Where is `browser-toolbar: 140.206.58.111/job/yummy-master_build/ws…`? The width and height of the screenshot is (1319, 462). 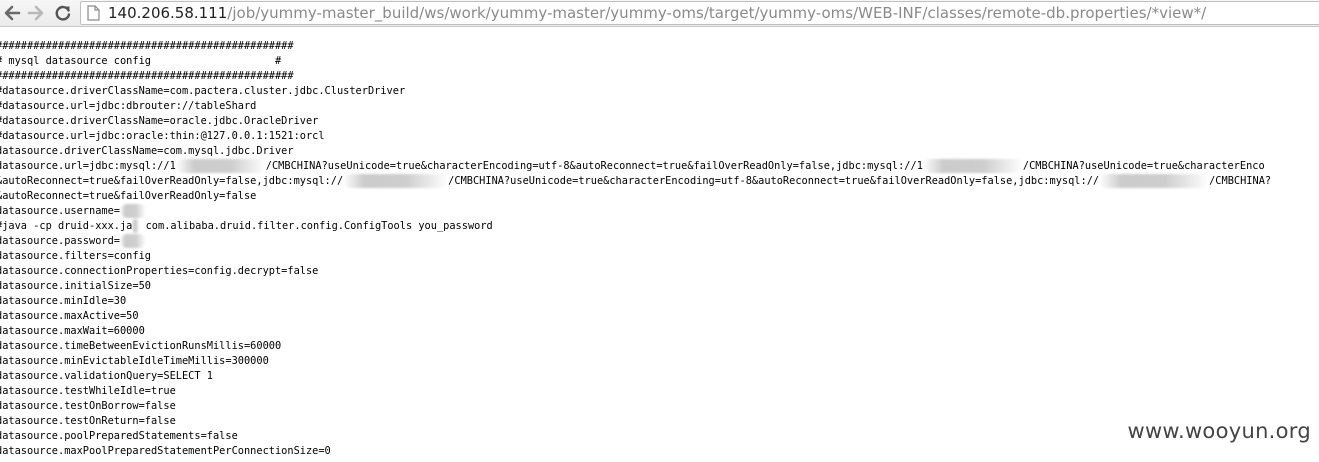 browser-toolbar: 140.206.58.111/job/yummy-master_build/ws… is located at coordinates (659, 13).